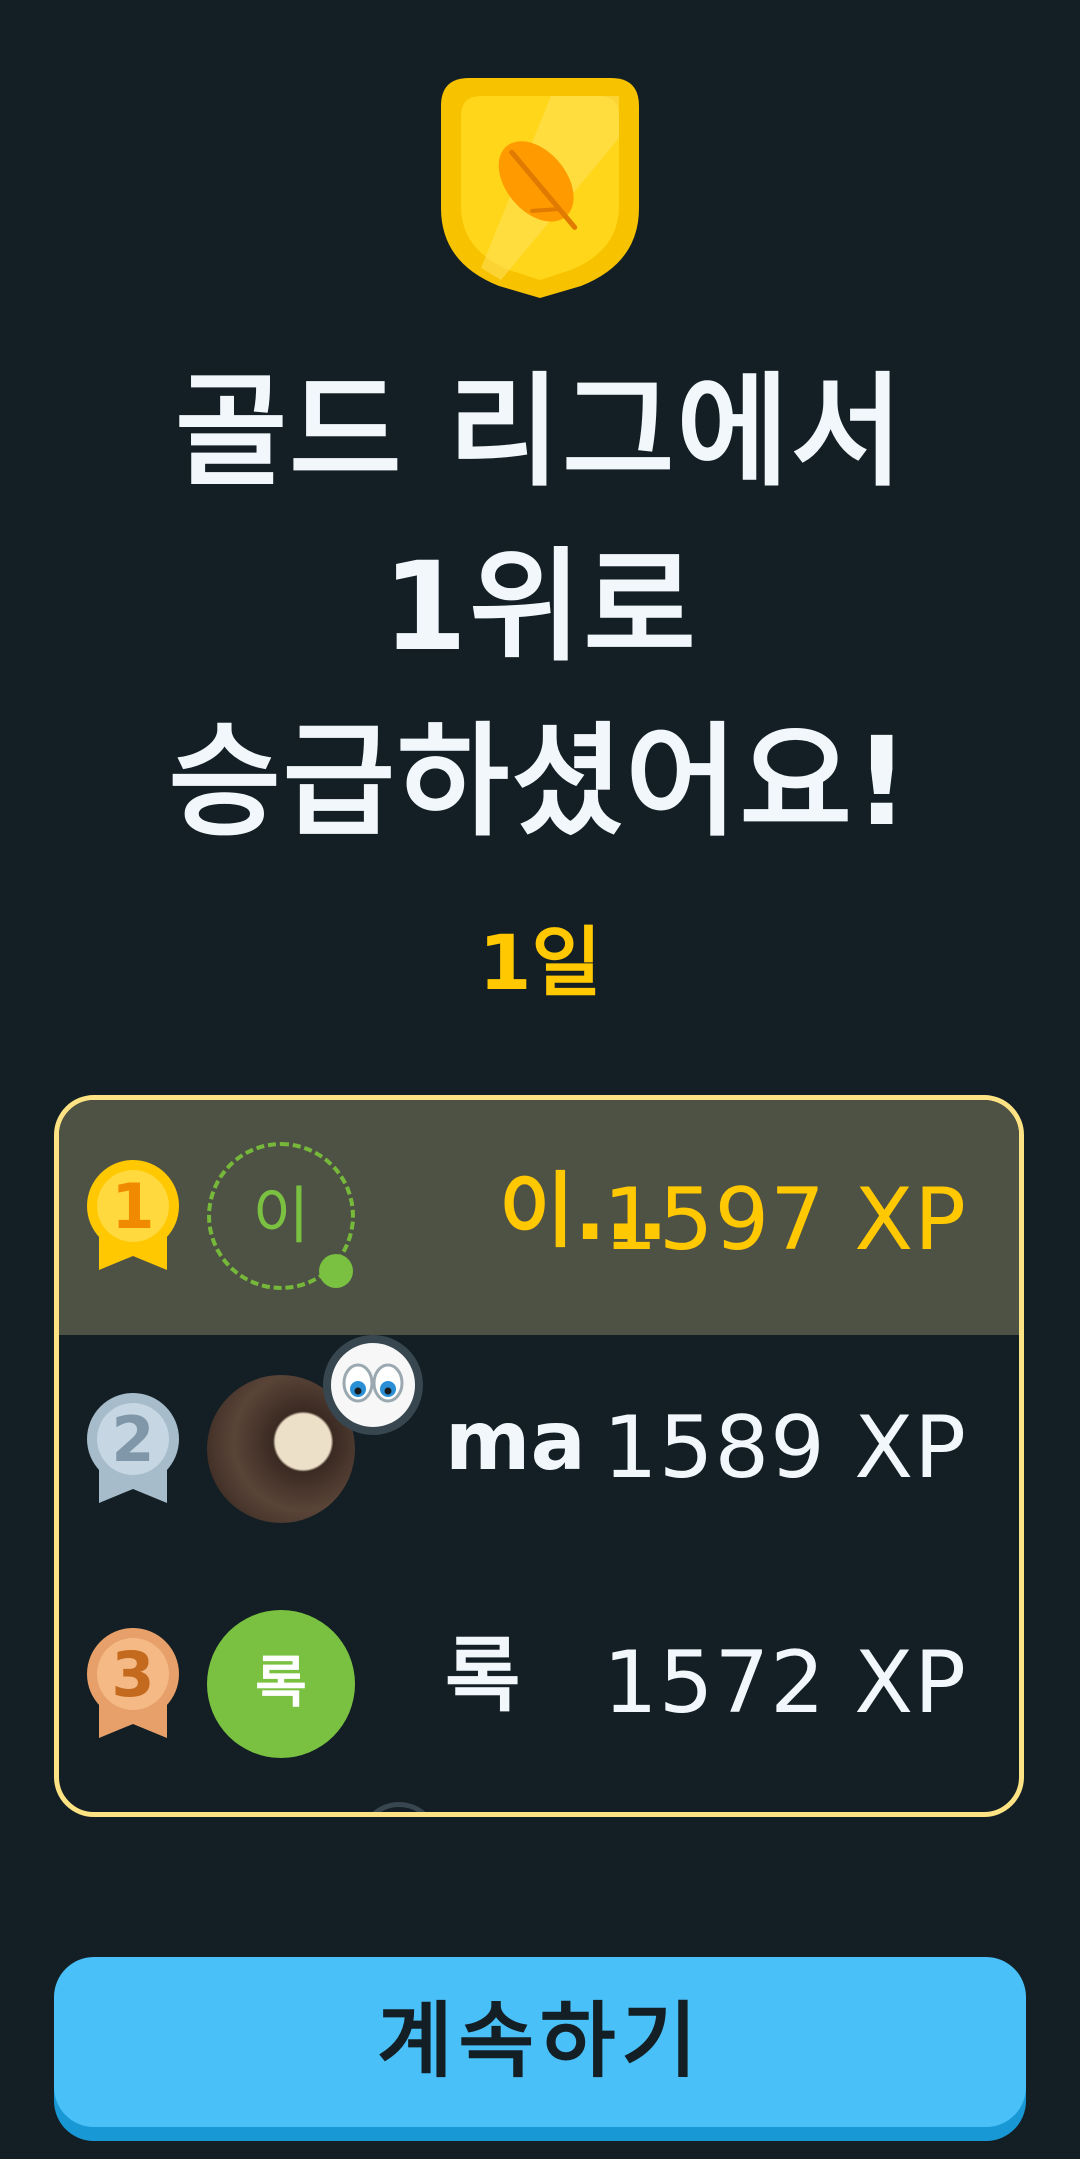 The width and height of the screenshot is (1080, 2159). I want to click on xp-score: 1572 XP, so click(785, 1683).